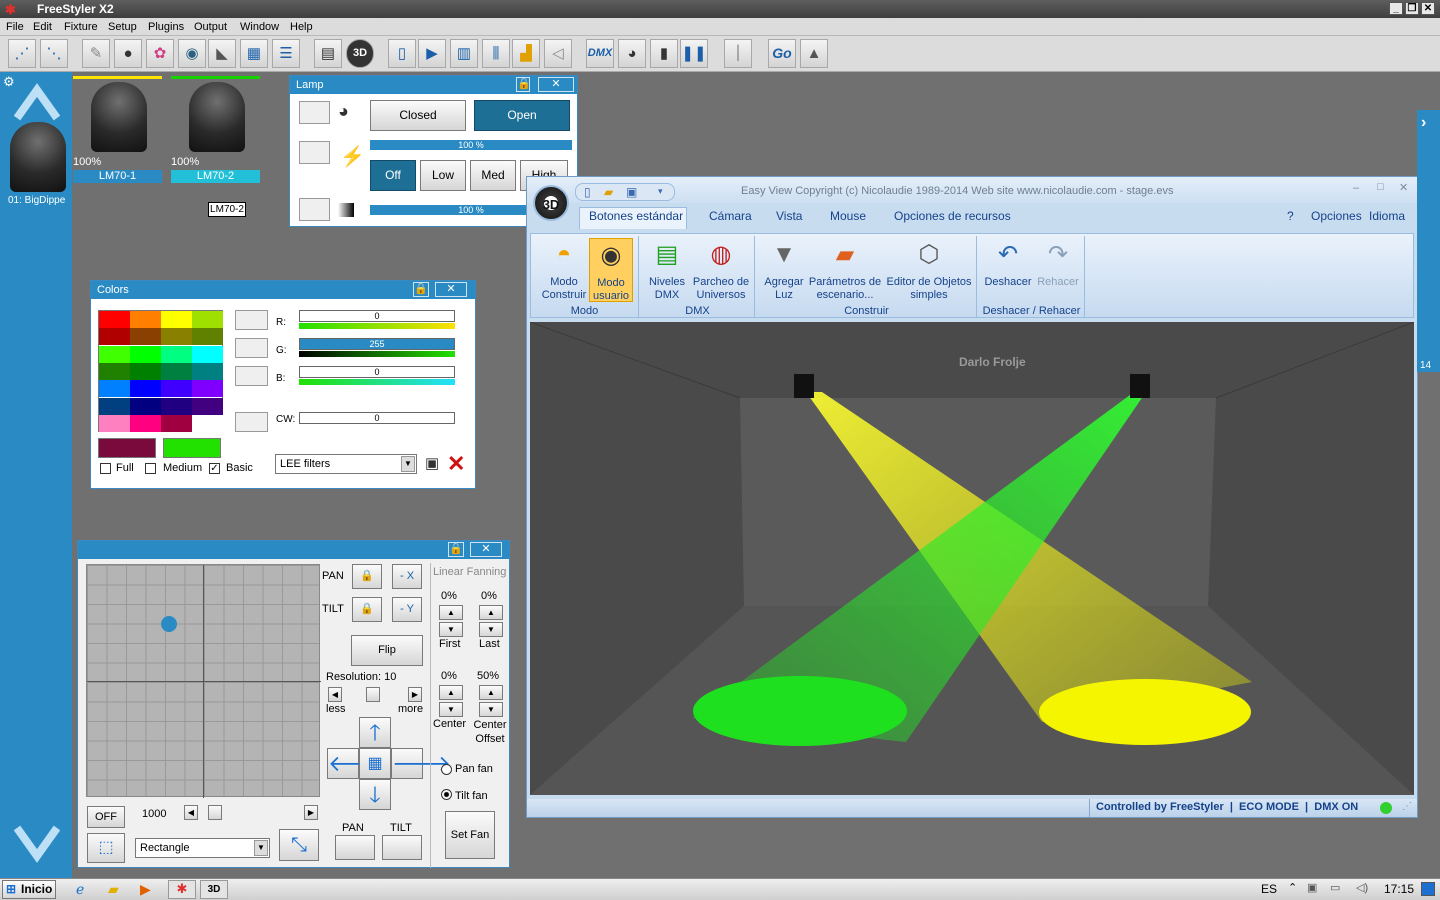 The image size is (1440, 900). Describe the element at coordinates (367, 576) in the screenshot. I see `pan-lock-button: 🔒` at that location.